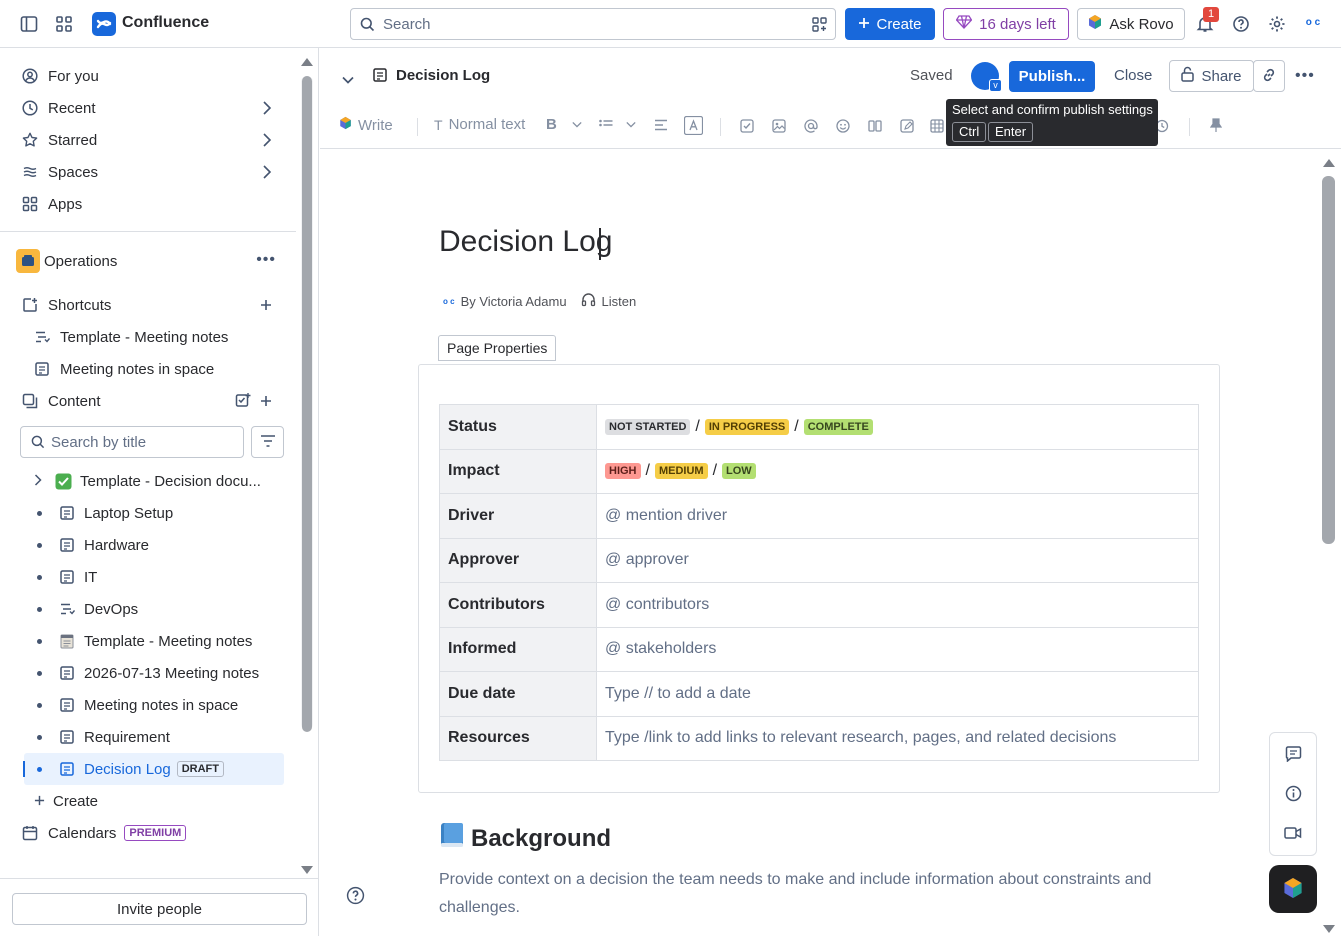  Describe the element at coordinates (1293, 755) in the screenshot. I see `comment-icon` at that location.